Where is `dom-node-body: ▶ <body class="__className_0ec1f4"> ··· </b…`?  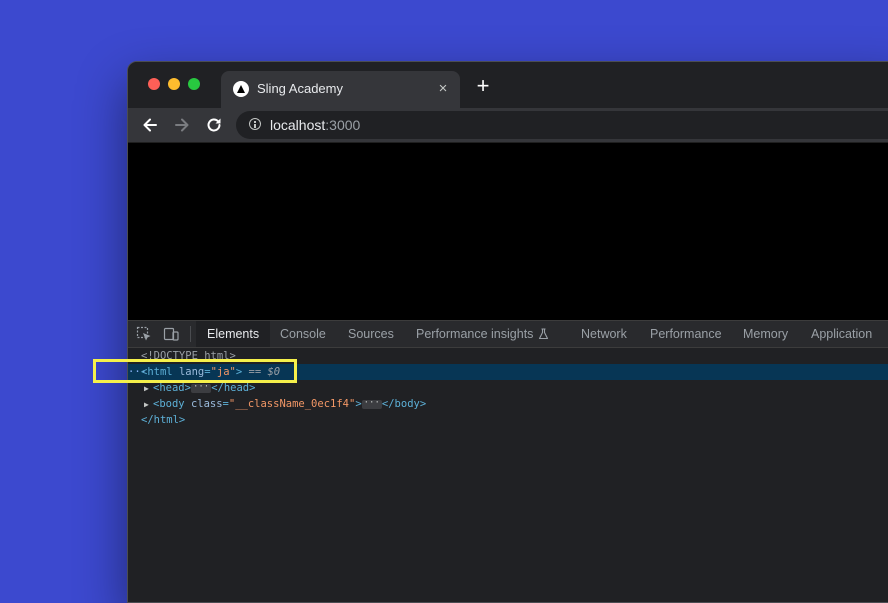 dom-node-body: ▶ <body class="__className_0ec1f4"> ··· </b… is located at coordinates (508, 404).